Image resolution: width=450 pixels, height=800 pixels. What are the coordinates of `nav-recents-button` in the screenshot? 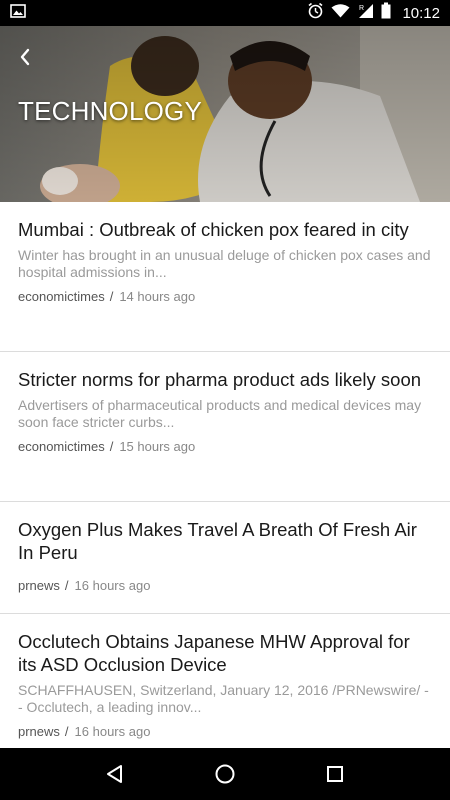 It's located at (335, 774).